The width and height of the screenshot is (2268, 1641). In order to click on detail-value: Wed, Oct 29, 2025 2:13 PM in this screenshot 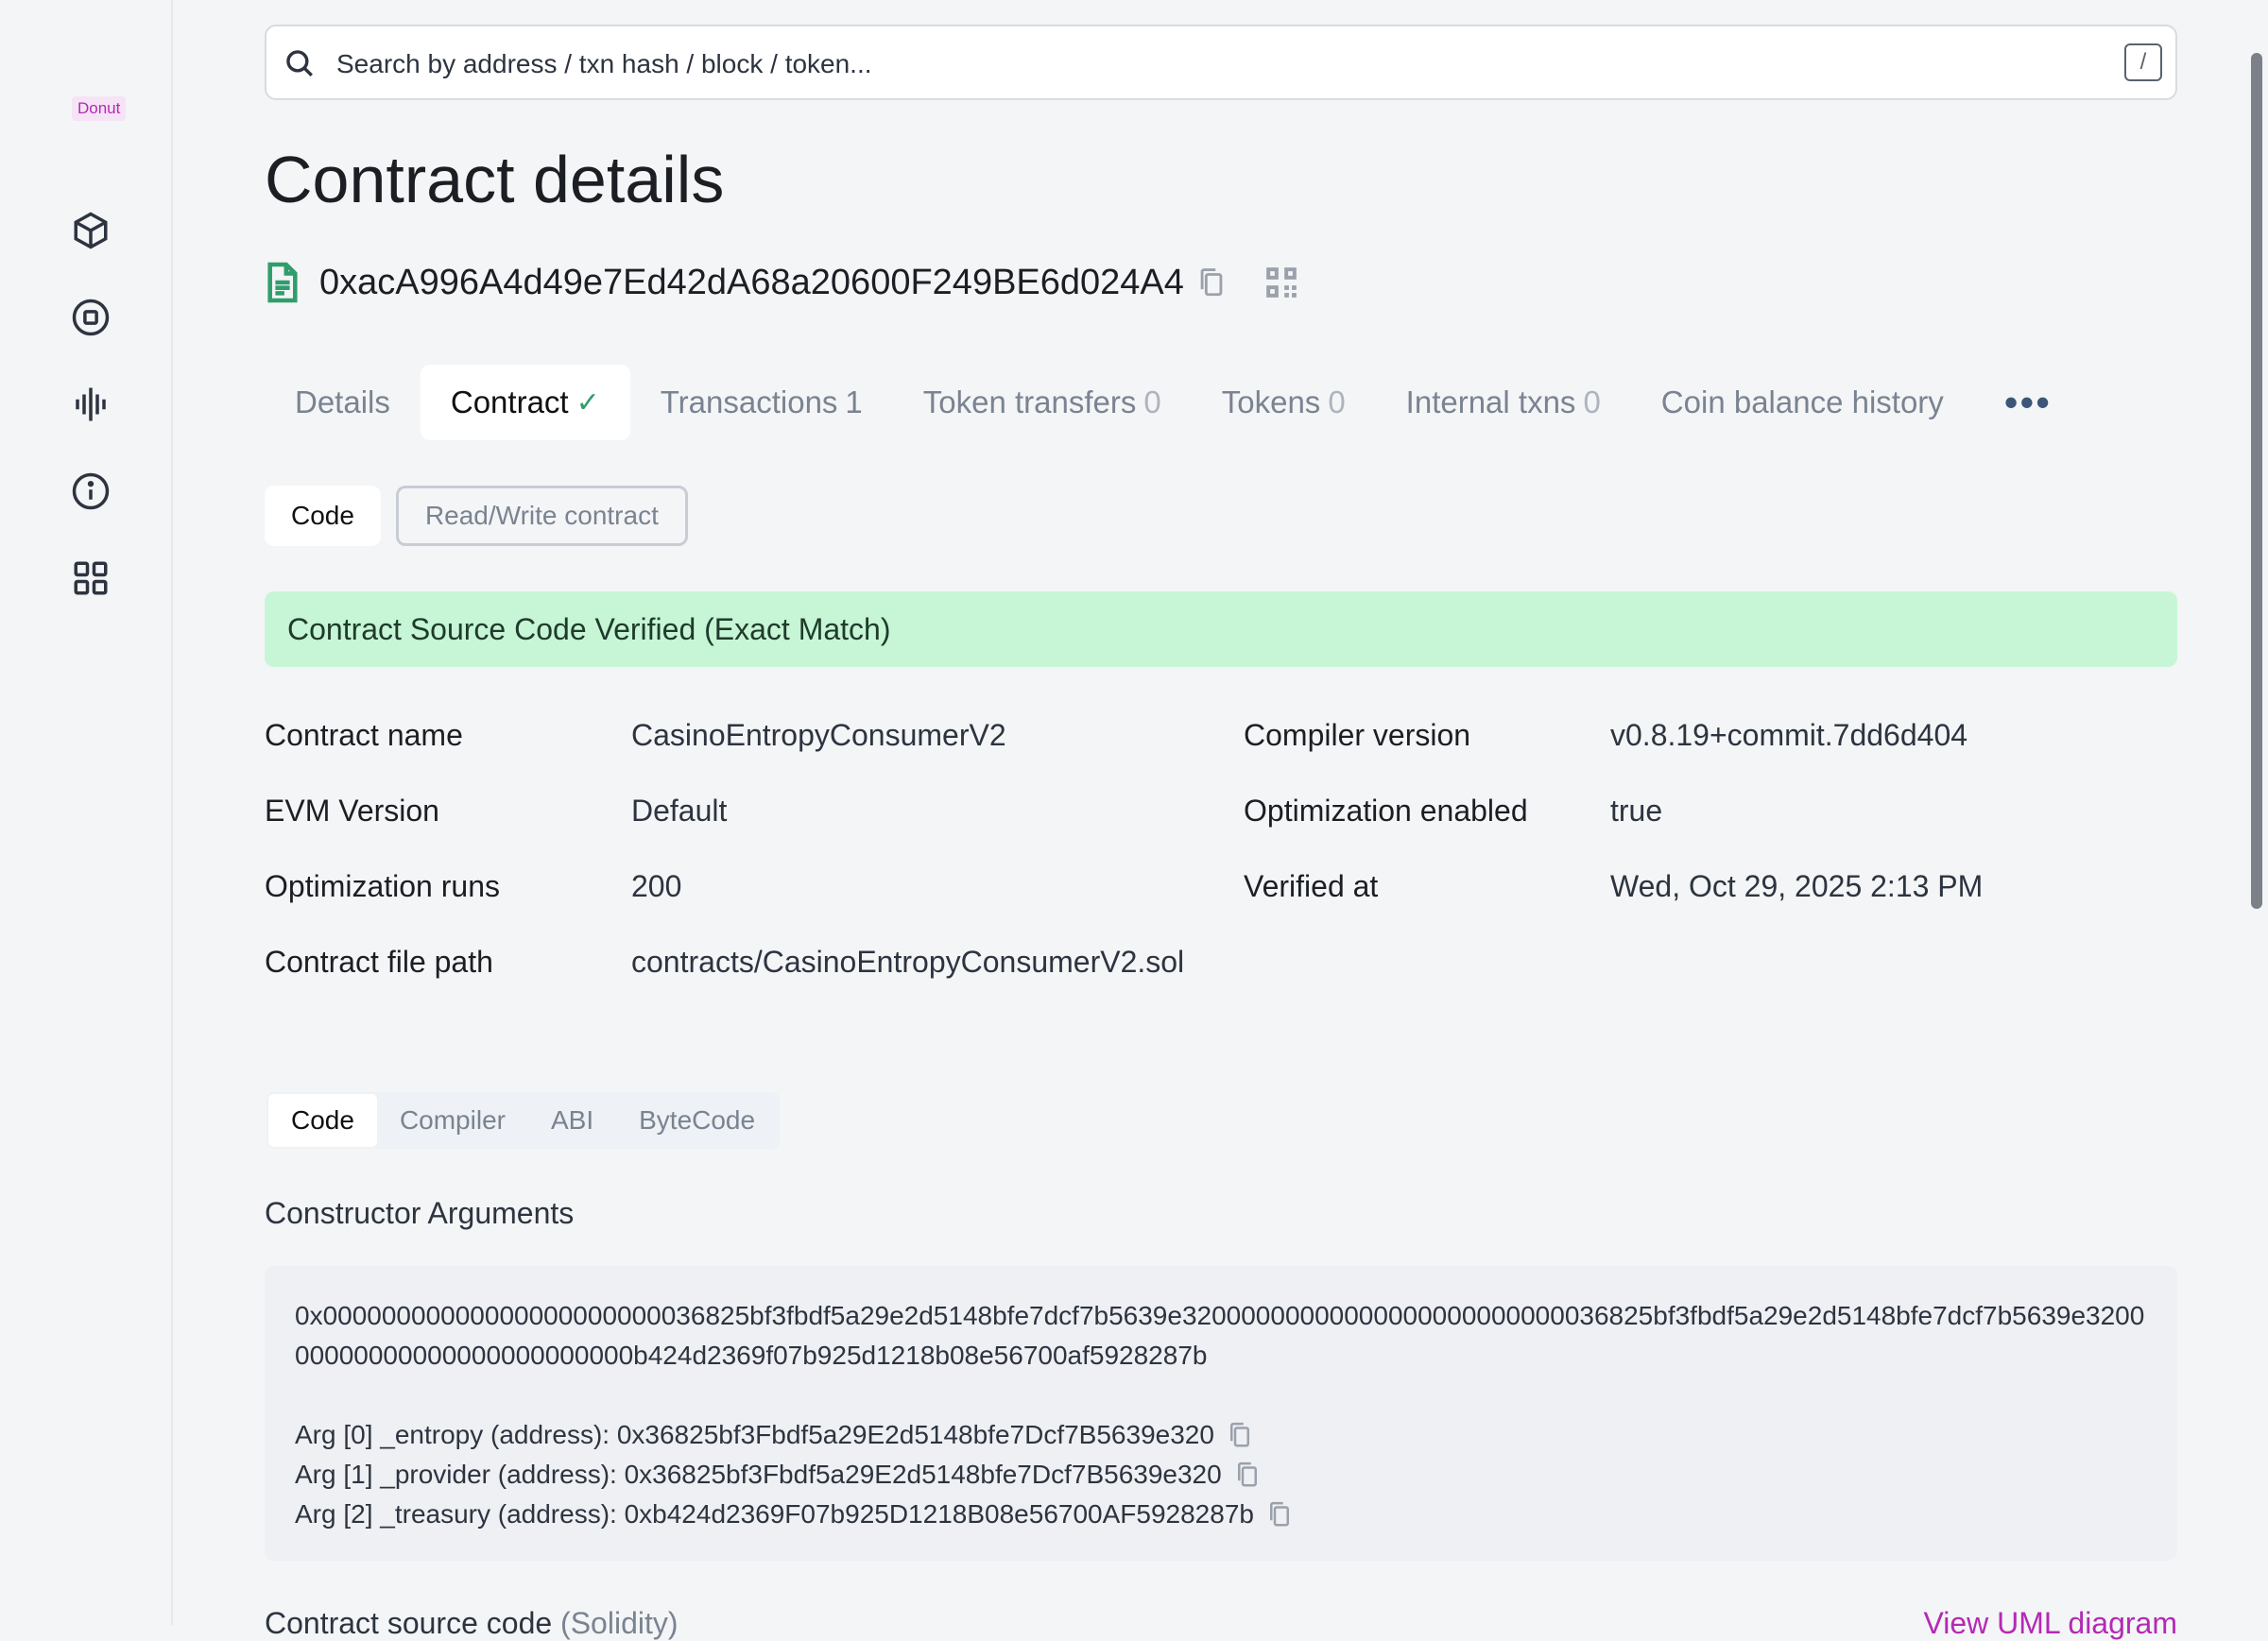, I will do `click(1797, 886)`.